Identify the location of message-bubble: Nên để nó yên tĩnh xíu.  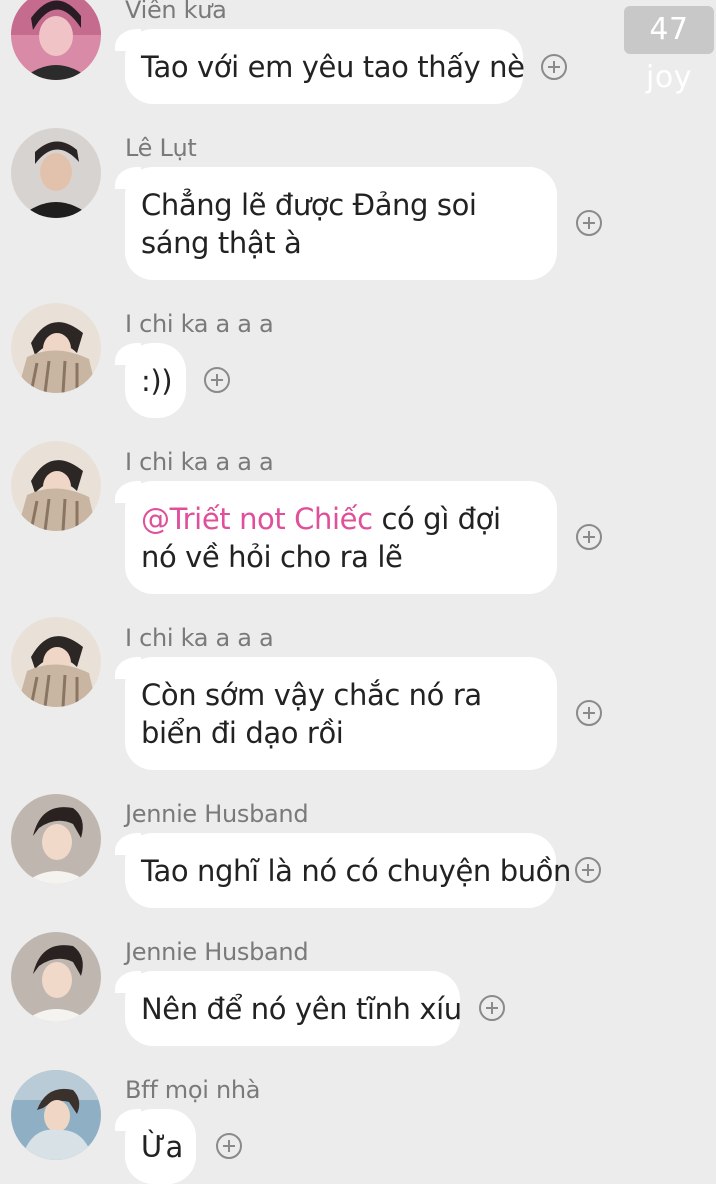
(288, 1008).